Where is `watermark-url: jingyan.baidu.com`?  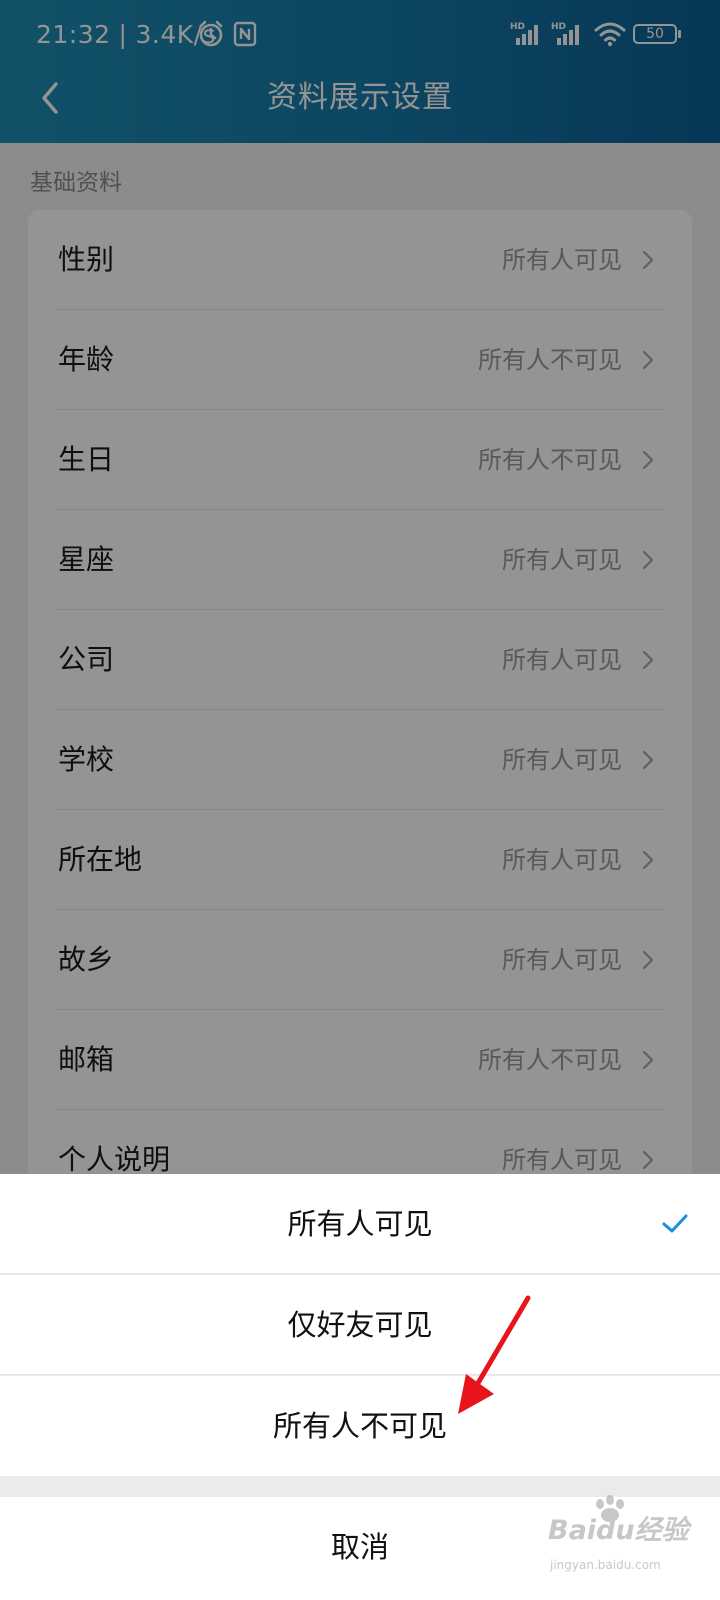 watermark-url: jingyan.baidu.com is located at coordinates (605, 1565).